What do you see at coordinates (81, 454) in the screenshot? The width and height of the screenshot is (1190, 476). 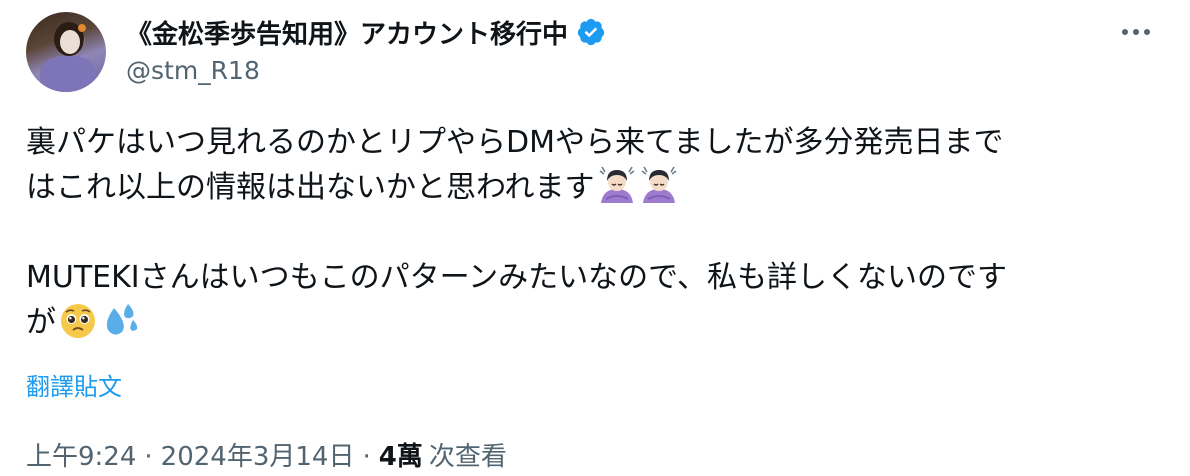 I see `tweet-time: 上午9:24` at bounding box center [81, 454].